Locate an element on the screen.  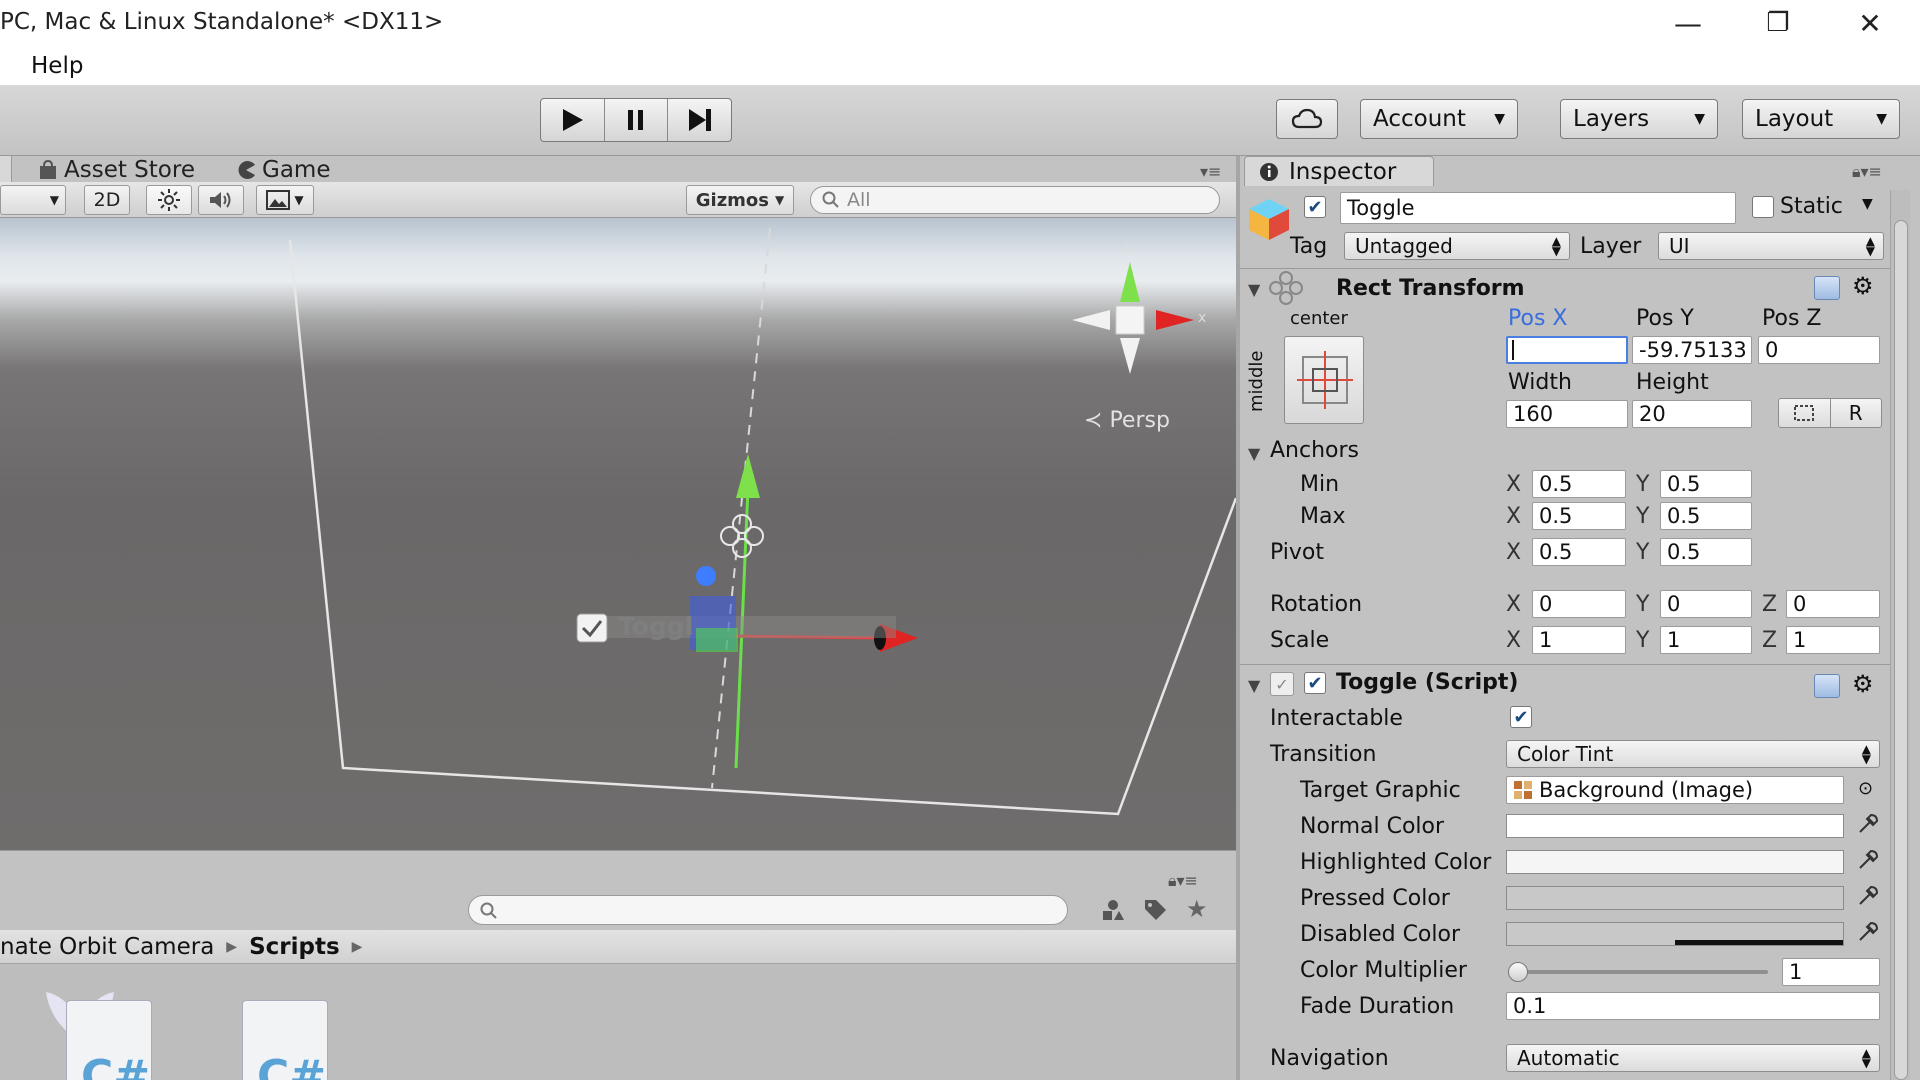
filter-by-type-icon is located at coordinates (1113, 913).